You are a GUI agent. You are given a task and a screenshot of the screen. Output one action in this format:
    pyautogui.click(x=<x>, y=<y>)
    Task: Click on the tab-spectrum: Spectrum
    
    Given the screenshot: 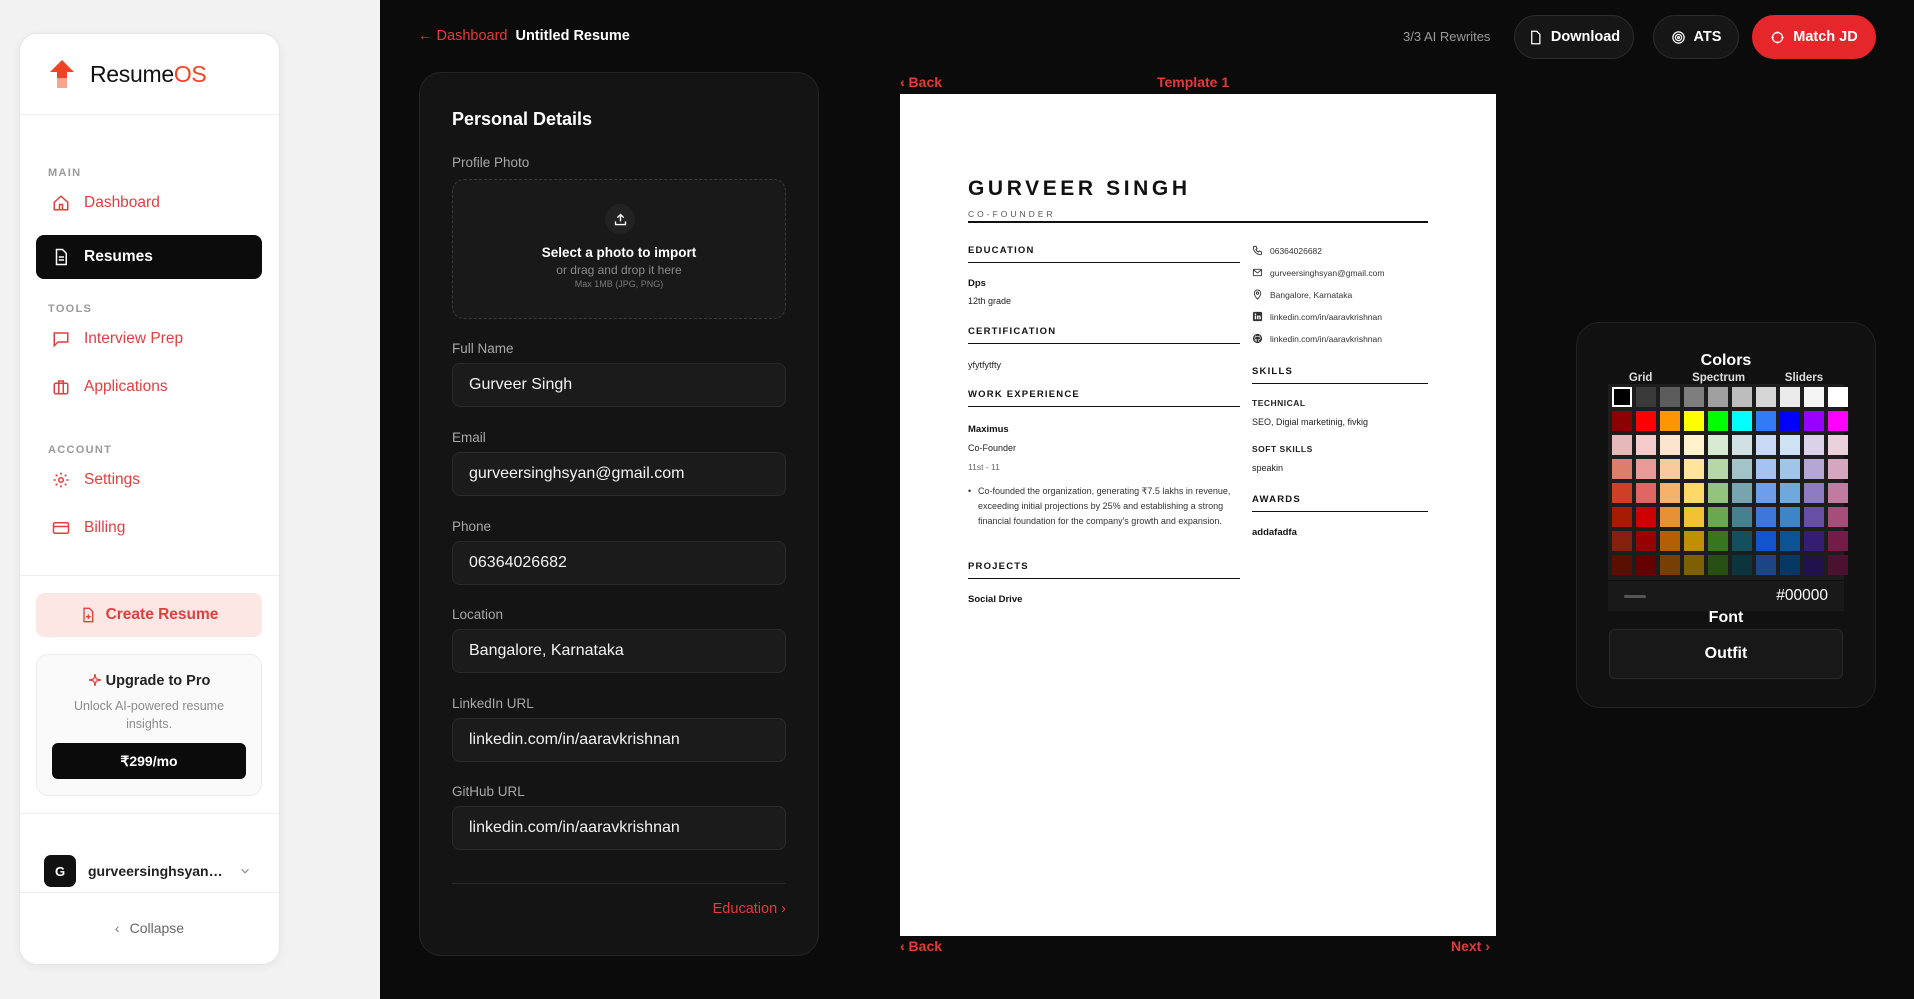 What is the action you would take?
    pyautogui.click(x=1718, y=378)
    